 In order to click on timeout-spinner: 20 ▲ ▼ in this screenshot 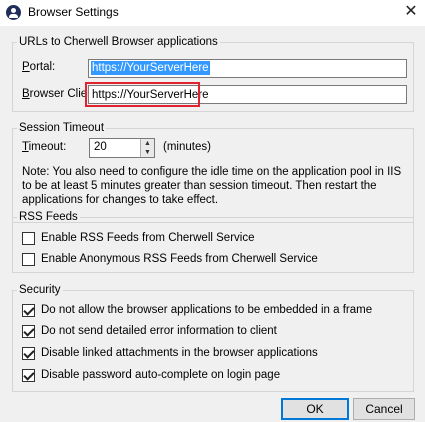, I will do `click(122, 148)`.